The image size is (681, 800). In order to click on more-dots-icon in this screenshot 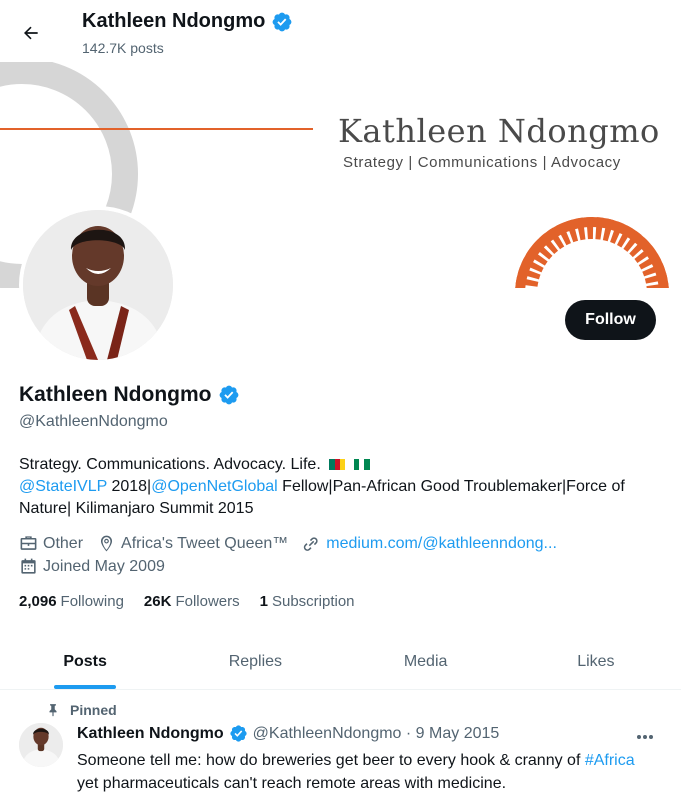, I will do `click(645, 737)`.